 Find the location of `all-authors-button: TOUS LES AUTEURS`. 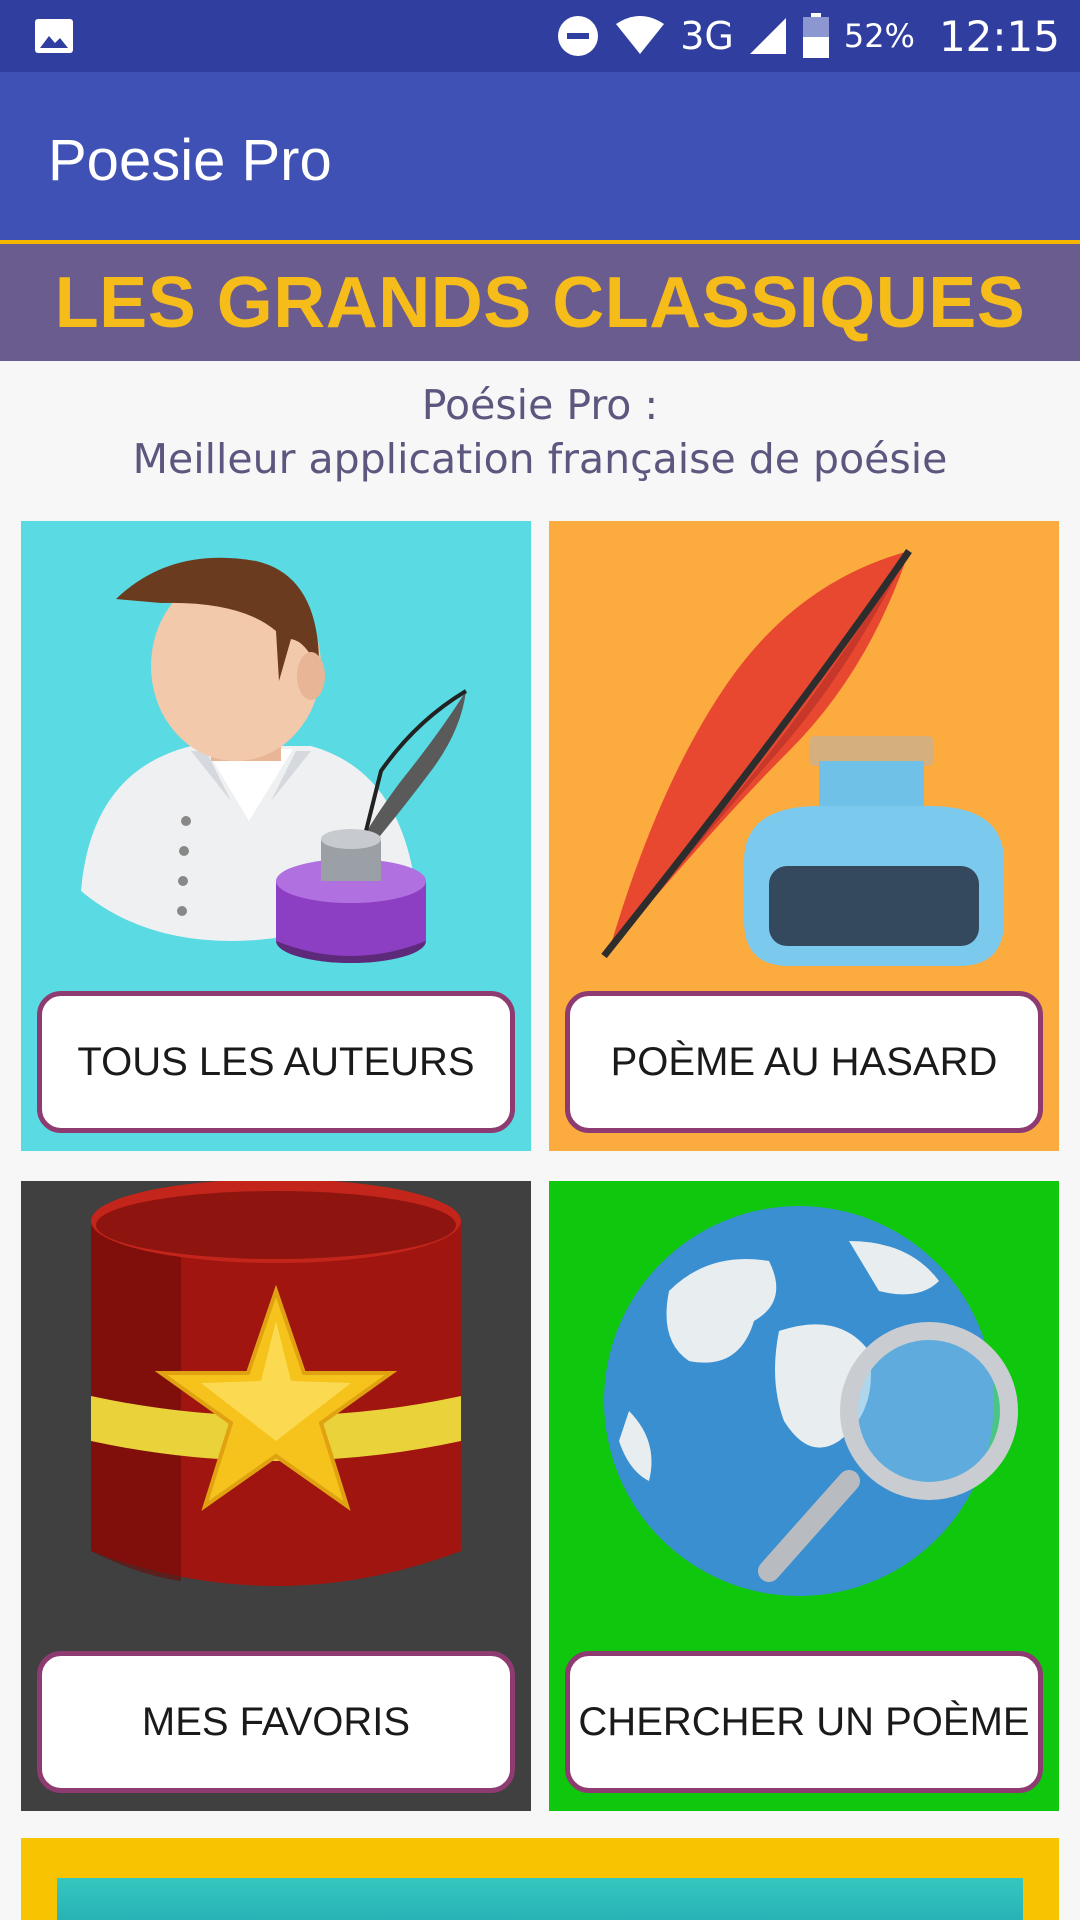

all-authors-button: TOUS LES AUTEURS is located at coordinates (276, 1062).